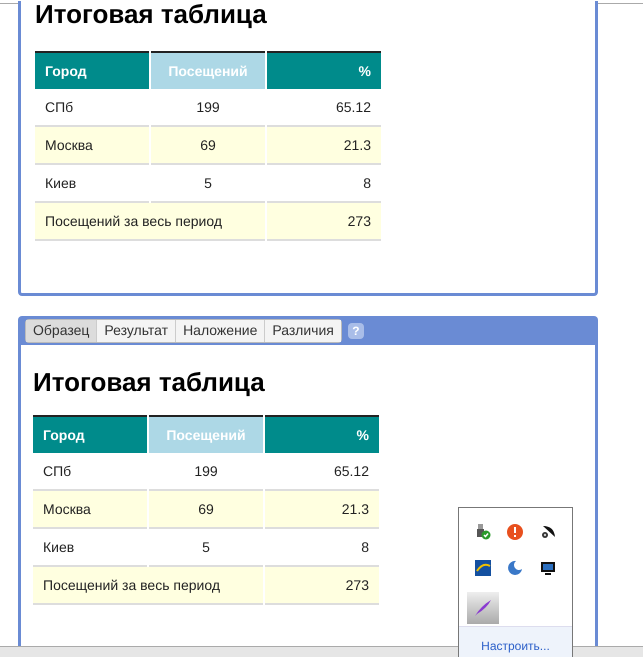 The height and width of the screenshot is (657, 643). What do you see at coordinates (483, 532) in the screenshot?
I see `plug-check-icon` at bounding box center [483, 532].